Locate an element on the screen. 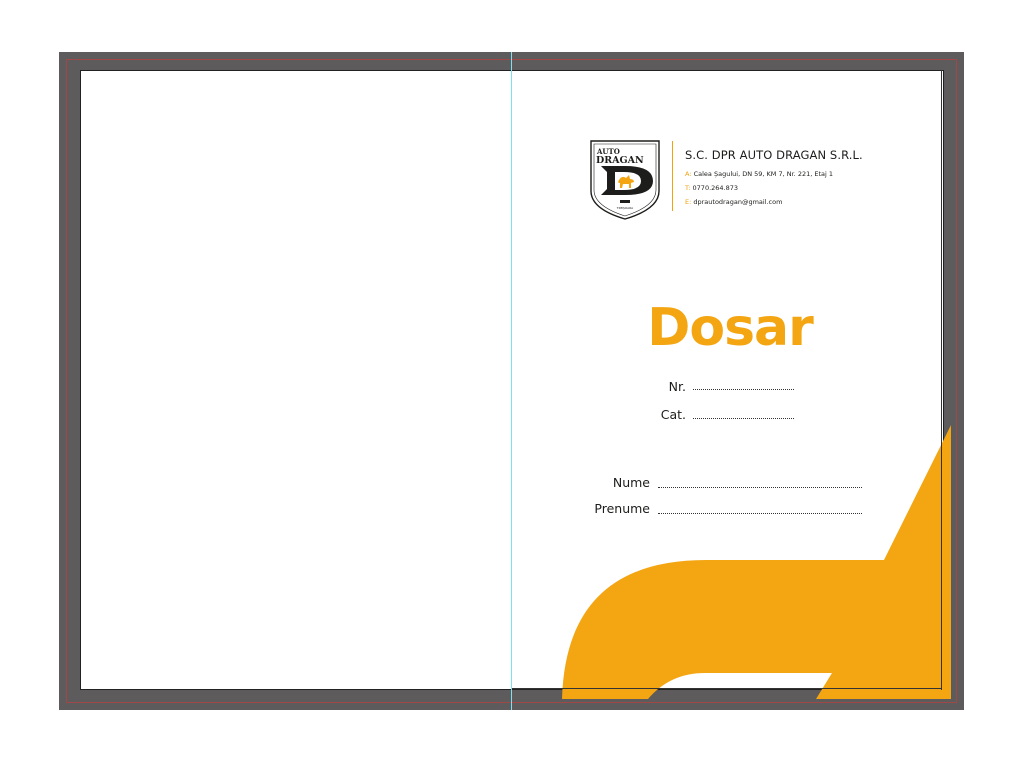 The height and width of the screenshot is (763, 1024). page-title: Dosar is located at coordinates (730, 328).